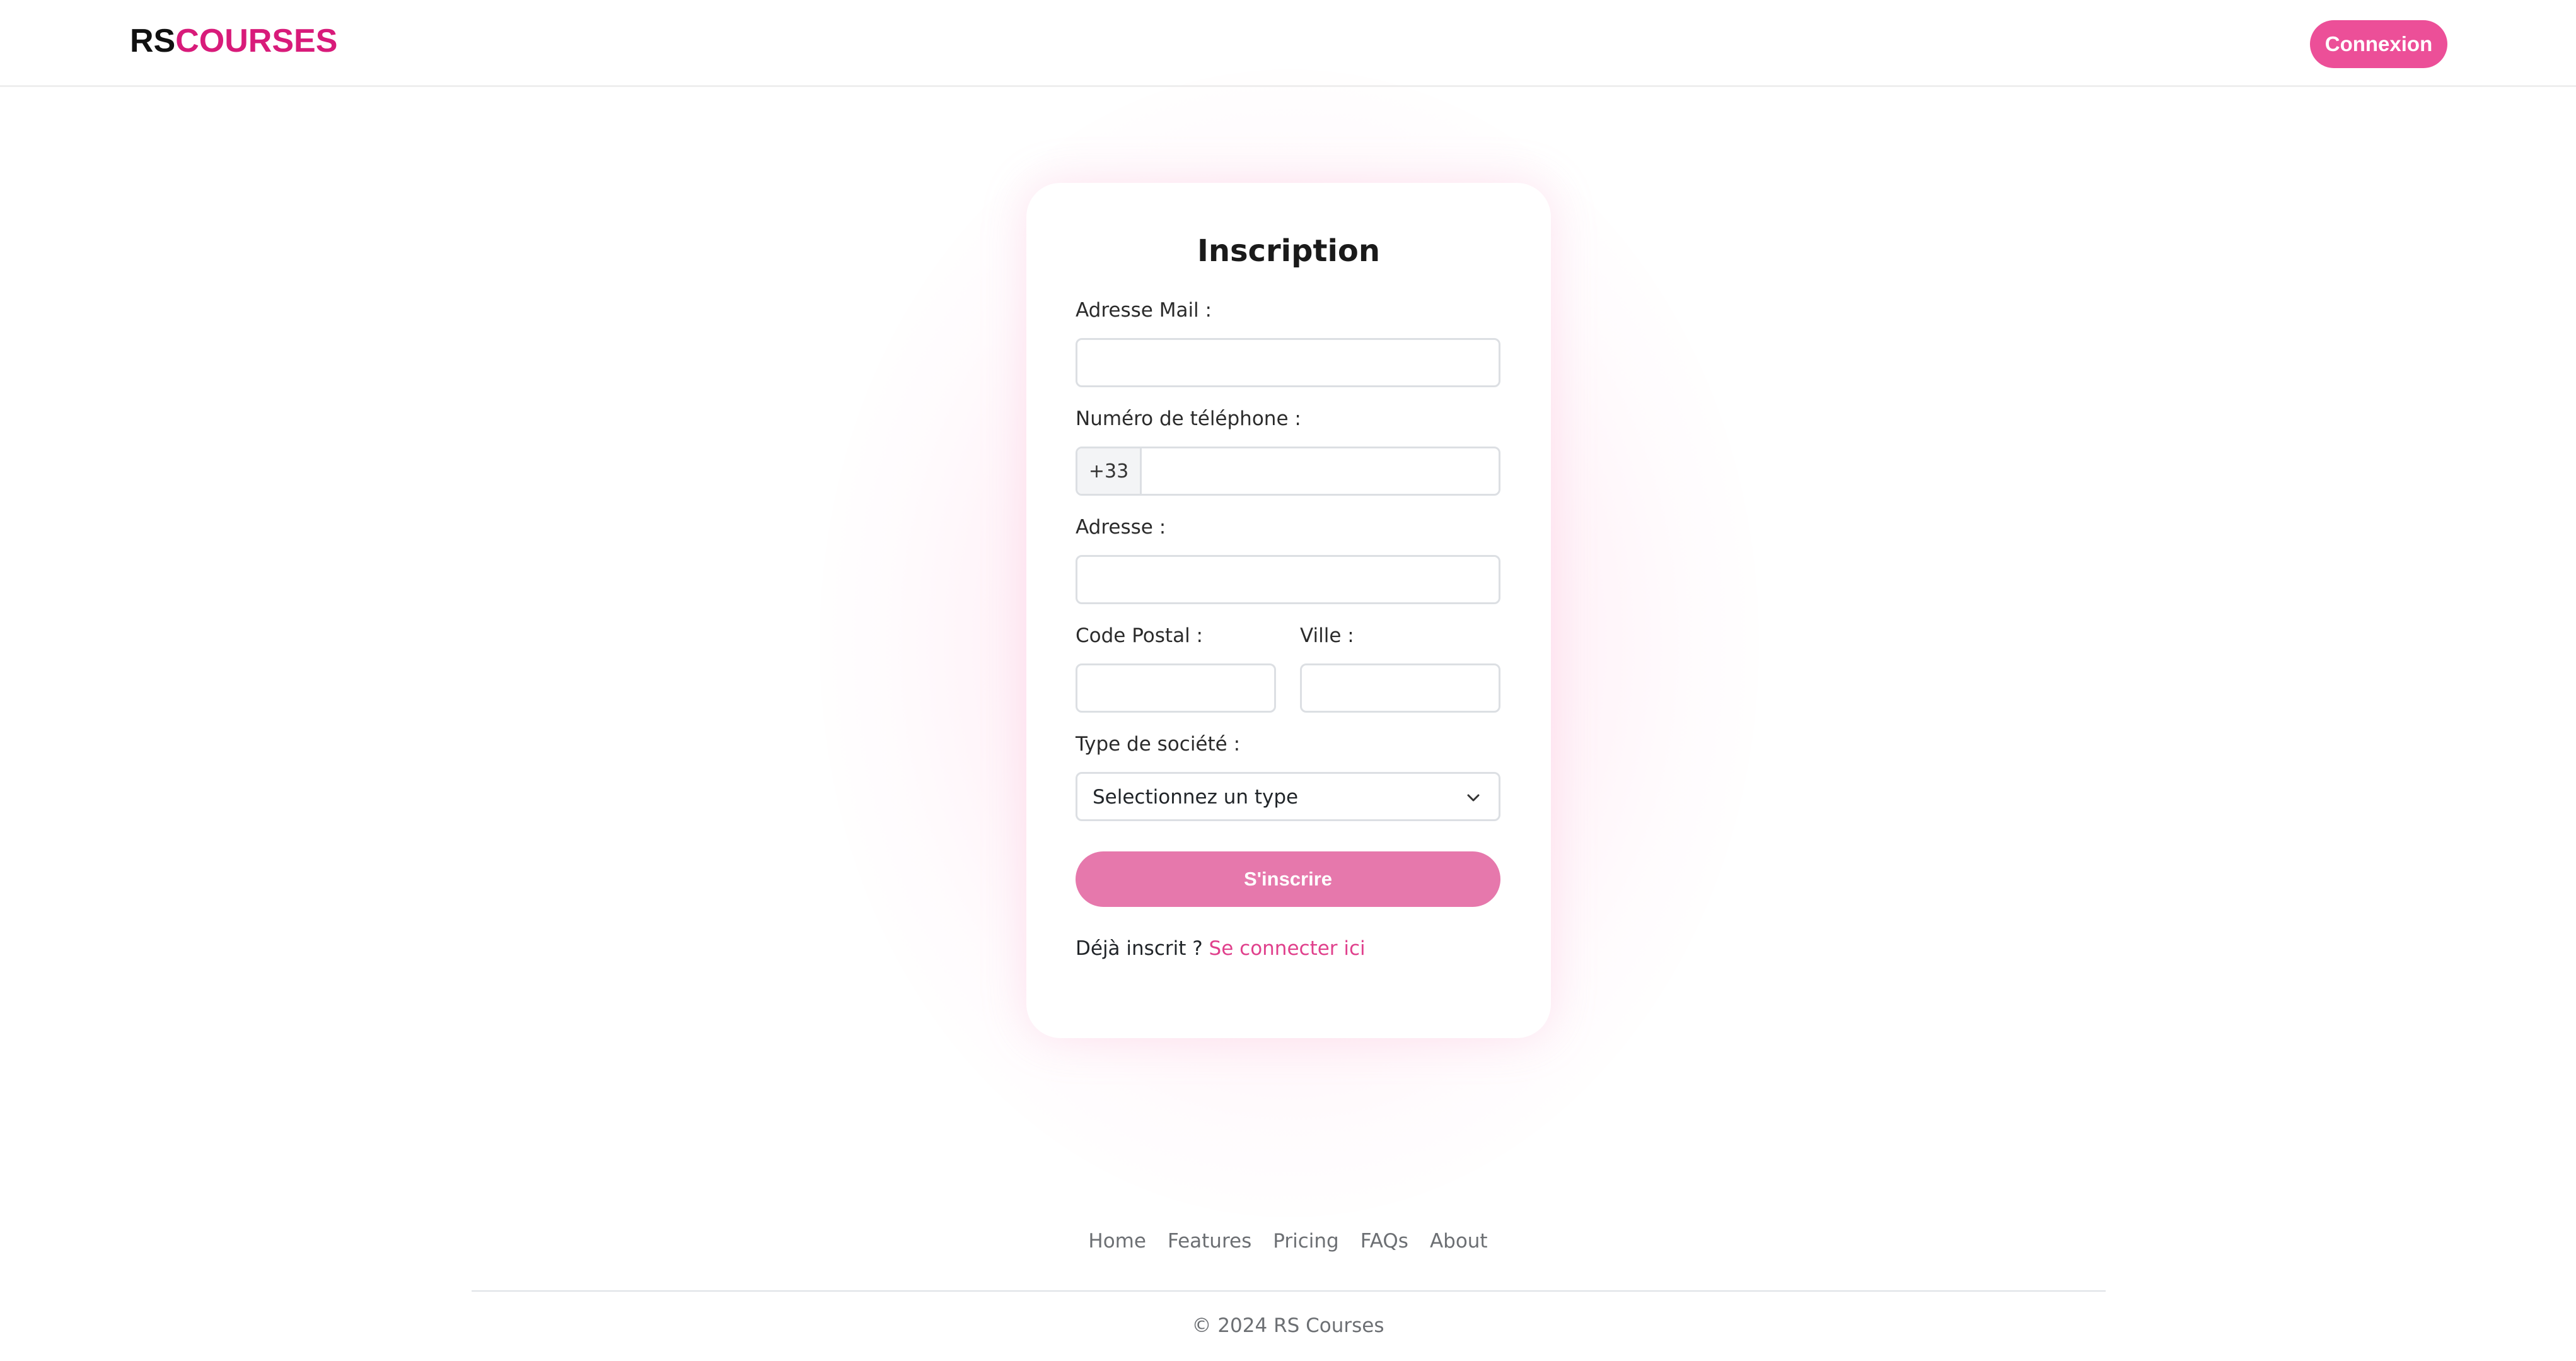 The image size is (2576, 1361). What do you see at coordinates (1320, 471) in the screenshot?
I see `phone-field` at bounding box center [1320, 471].